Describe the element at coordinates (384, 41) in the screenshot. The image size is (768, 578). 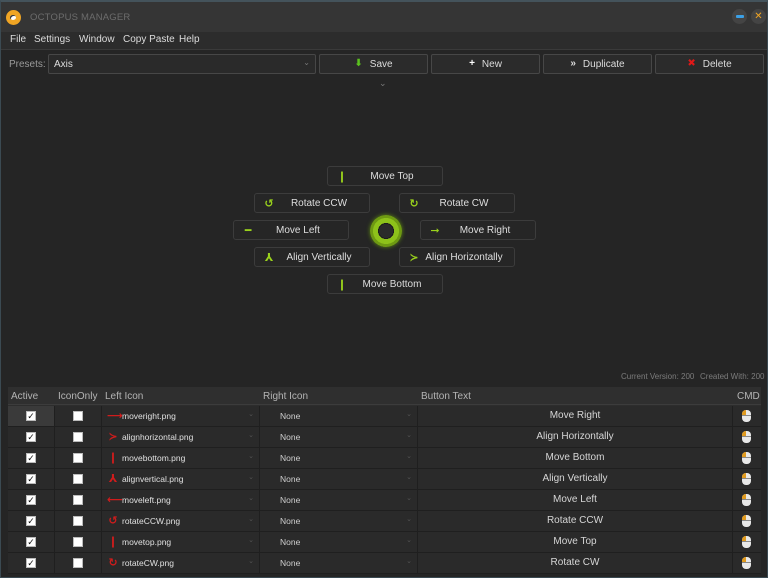
I see `menu-bar: File Settings Window Copy Paste Help` at that location.